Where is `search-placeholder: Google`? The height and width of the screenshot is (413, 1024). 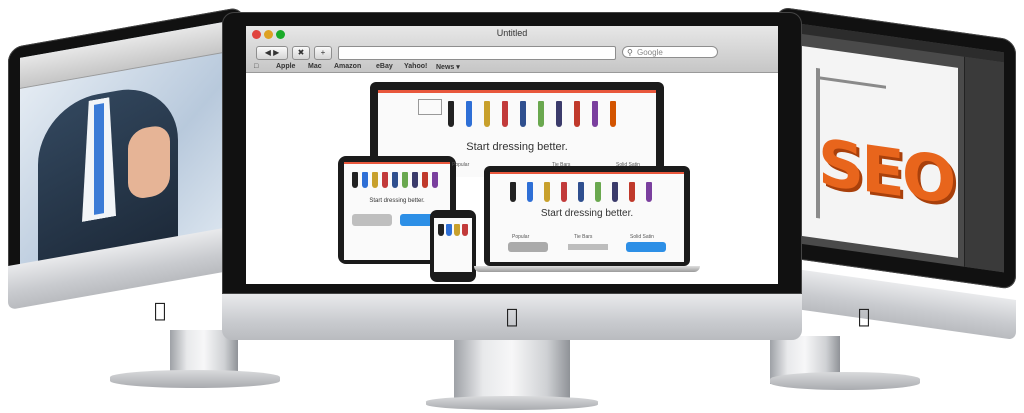
search-placeholder: Google is located at coordinates (650, 52).